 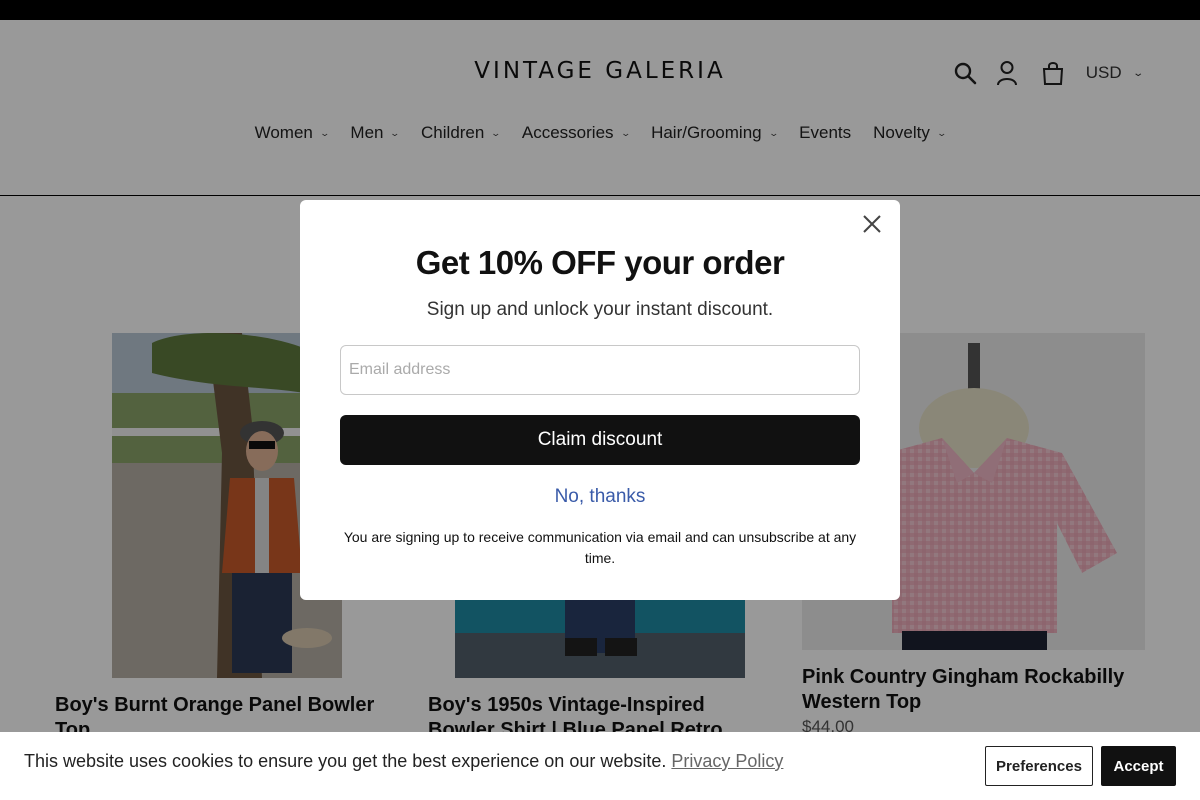 What do you see at coordinates (600, 370) in the screenshot?
I see `email-field` at bounding box center [600, 370].